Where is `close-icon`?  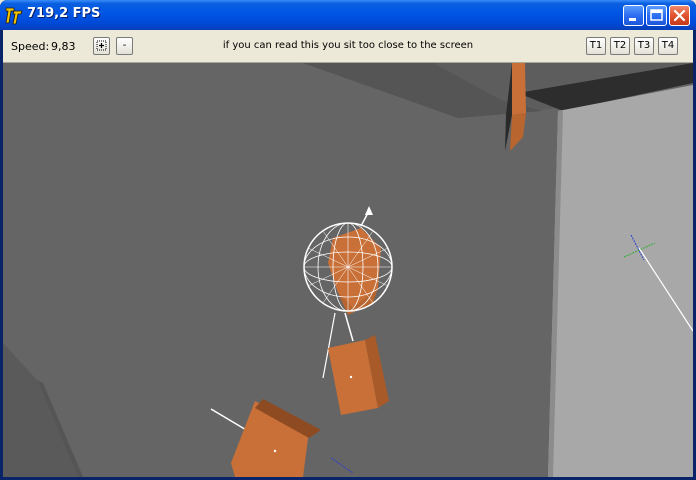 close-icon is located at coordinates (679, 15).